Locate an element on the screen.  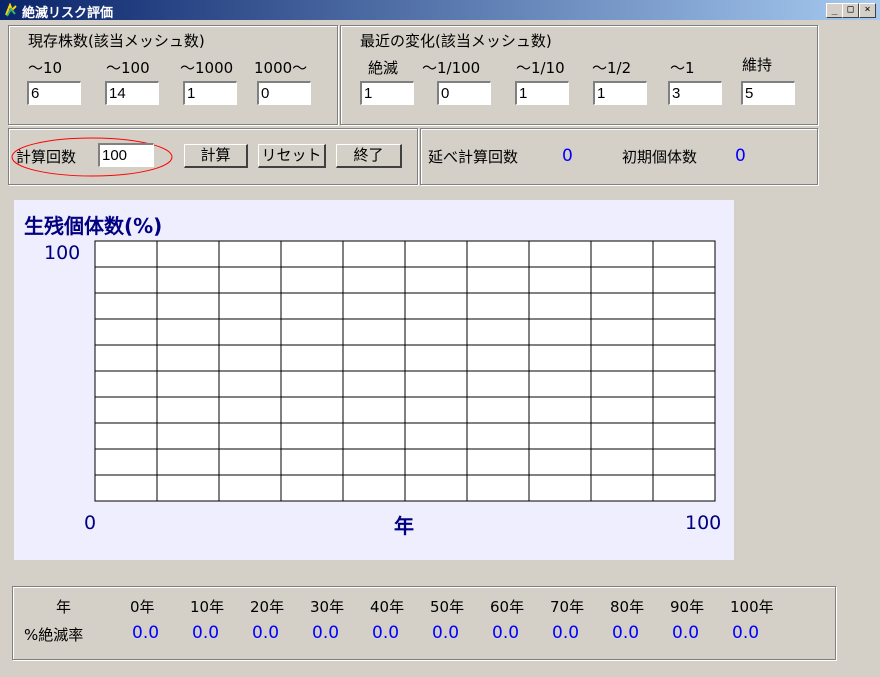
change-field-1-10: 1 is located at coordinates (542, 93).